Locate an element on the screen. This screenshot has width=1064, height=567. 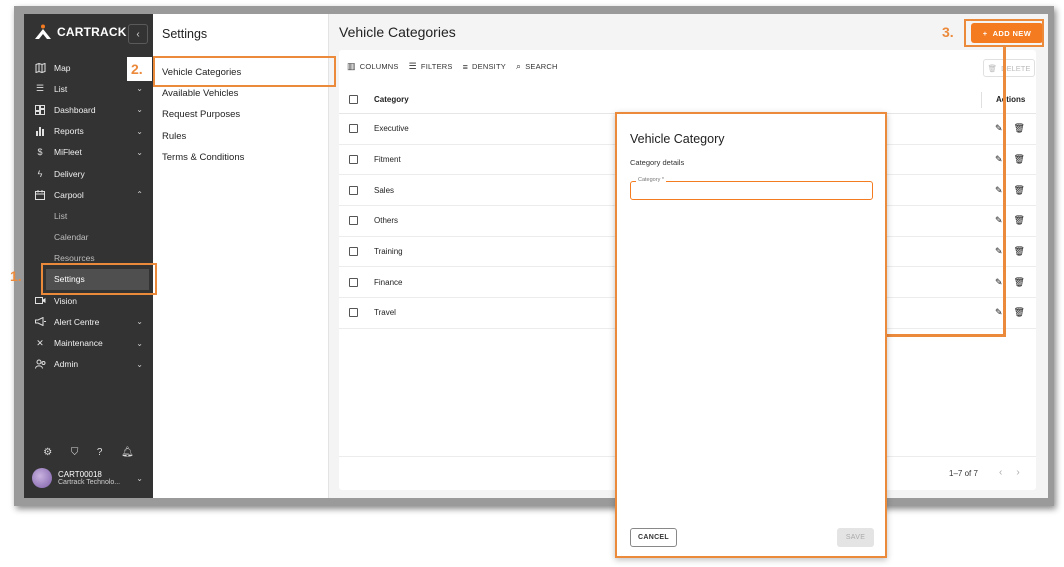
density-icon: ≡ is located at coordinates (465, 66).